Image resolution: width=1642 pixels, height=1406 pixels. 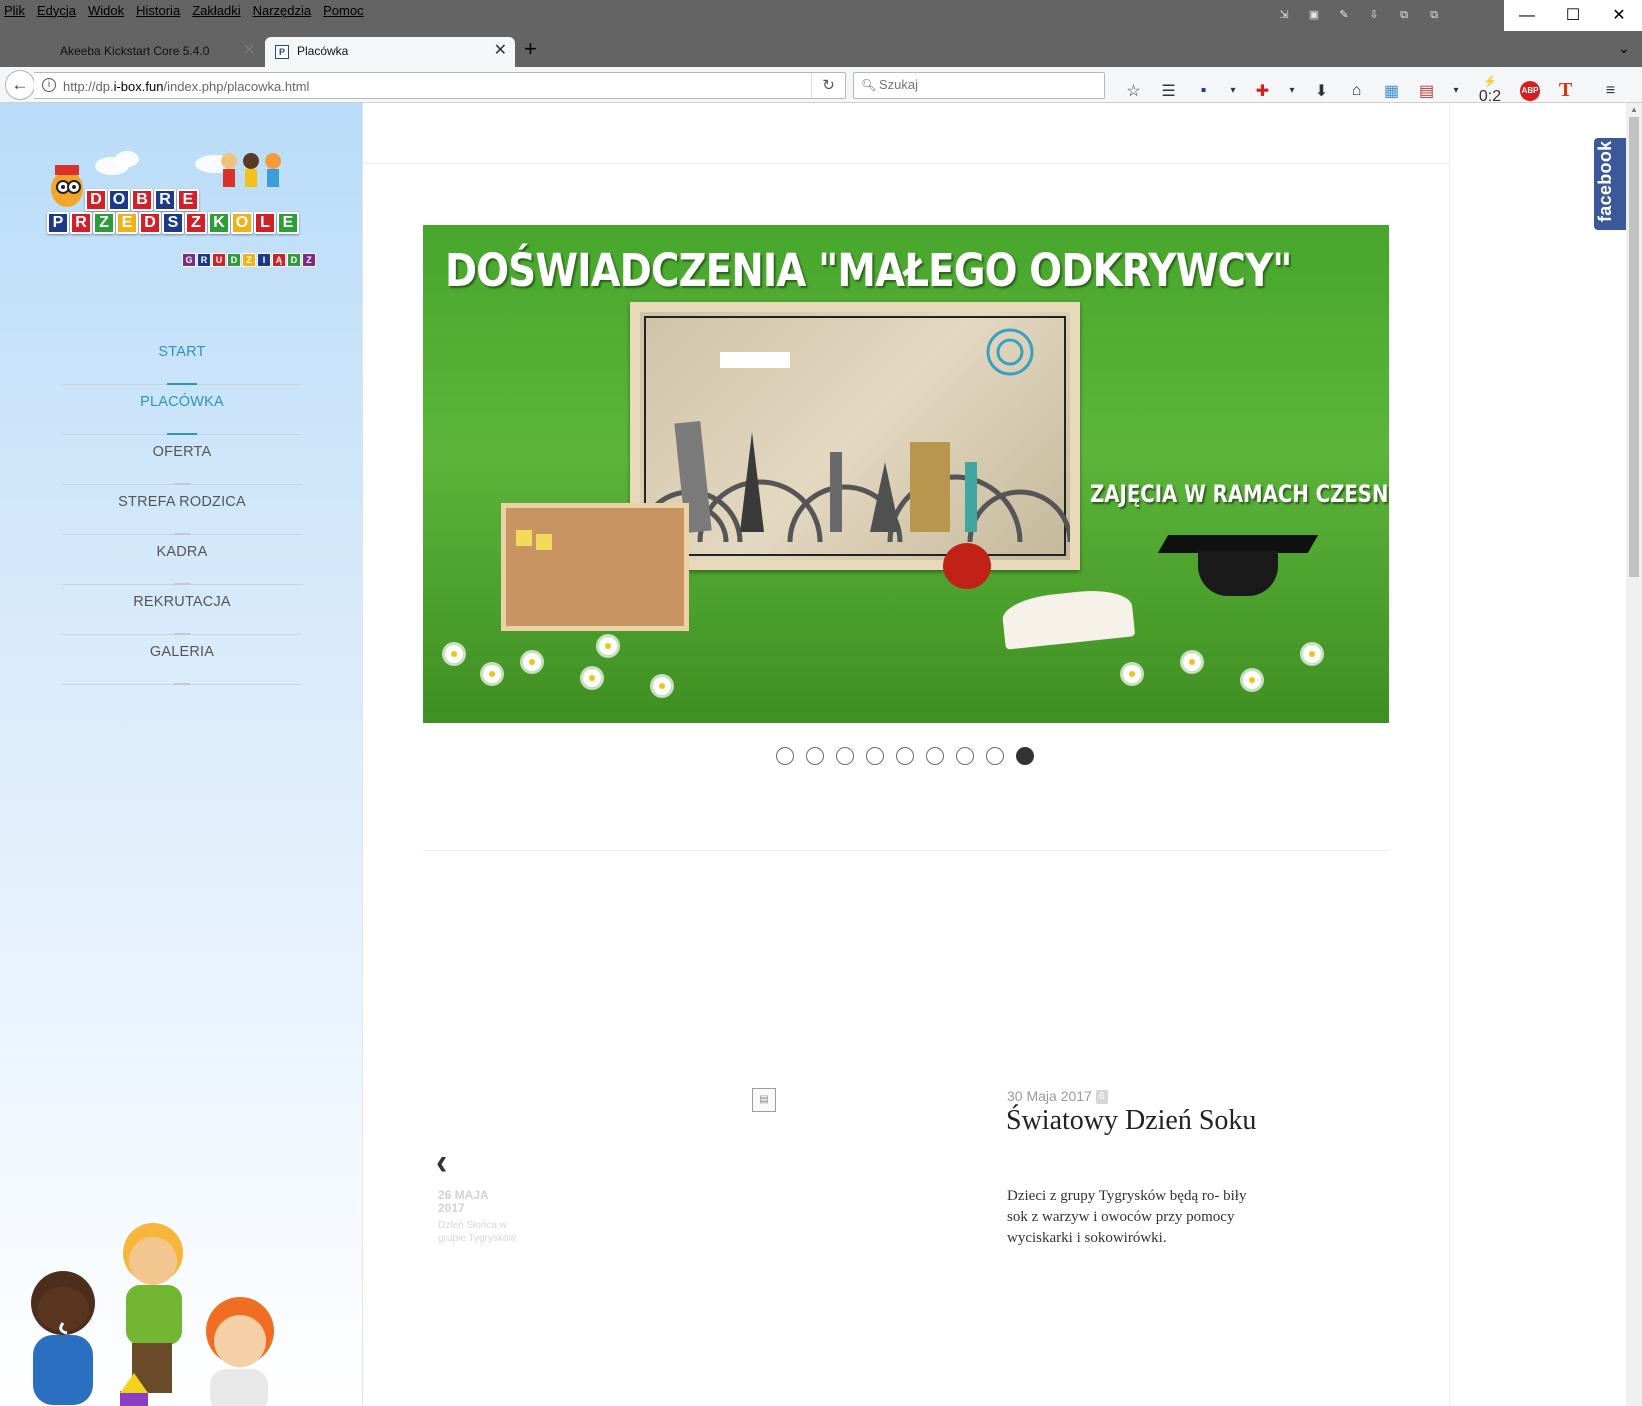 I want to click on scroll-up-icon: ▲, so click(x=1634, y=109).